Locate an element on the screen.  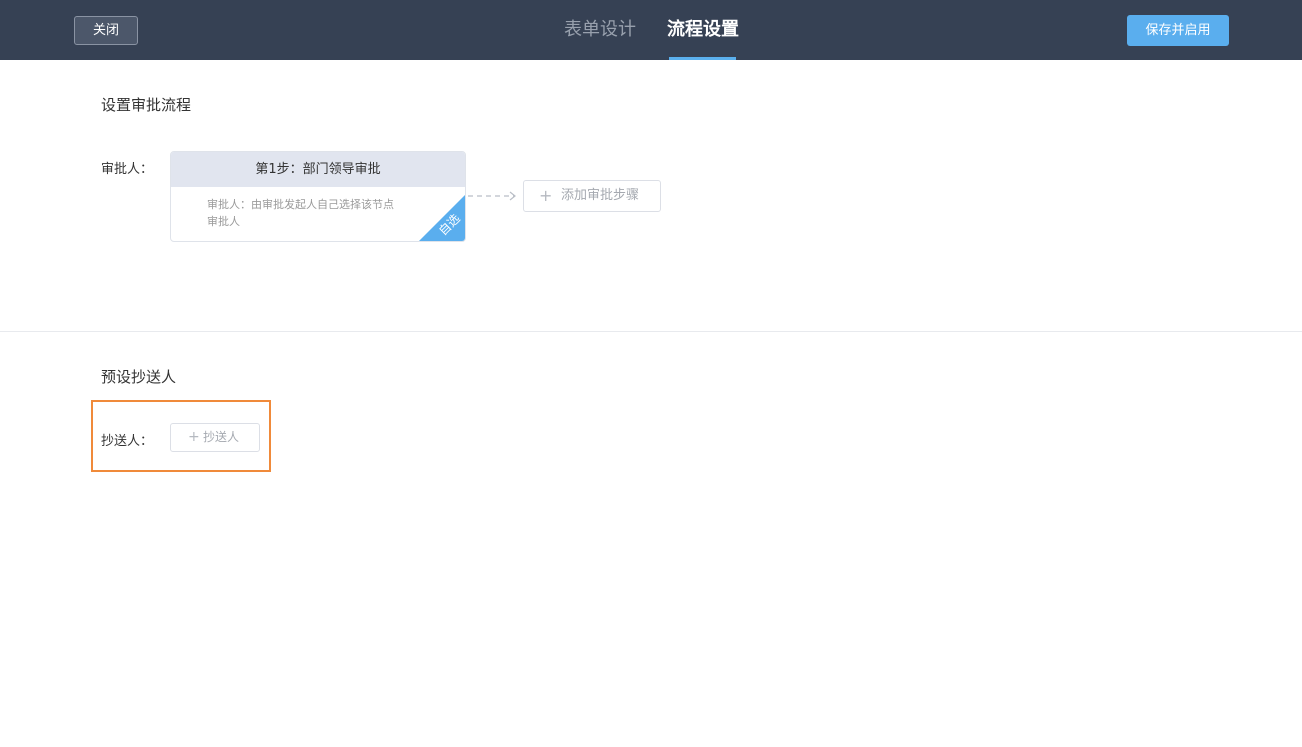
approver-label: 审批人： is located at coordinates (127, 167).